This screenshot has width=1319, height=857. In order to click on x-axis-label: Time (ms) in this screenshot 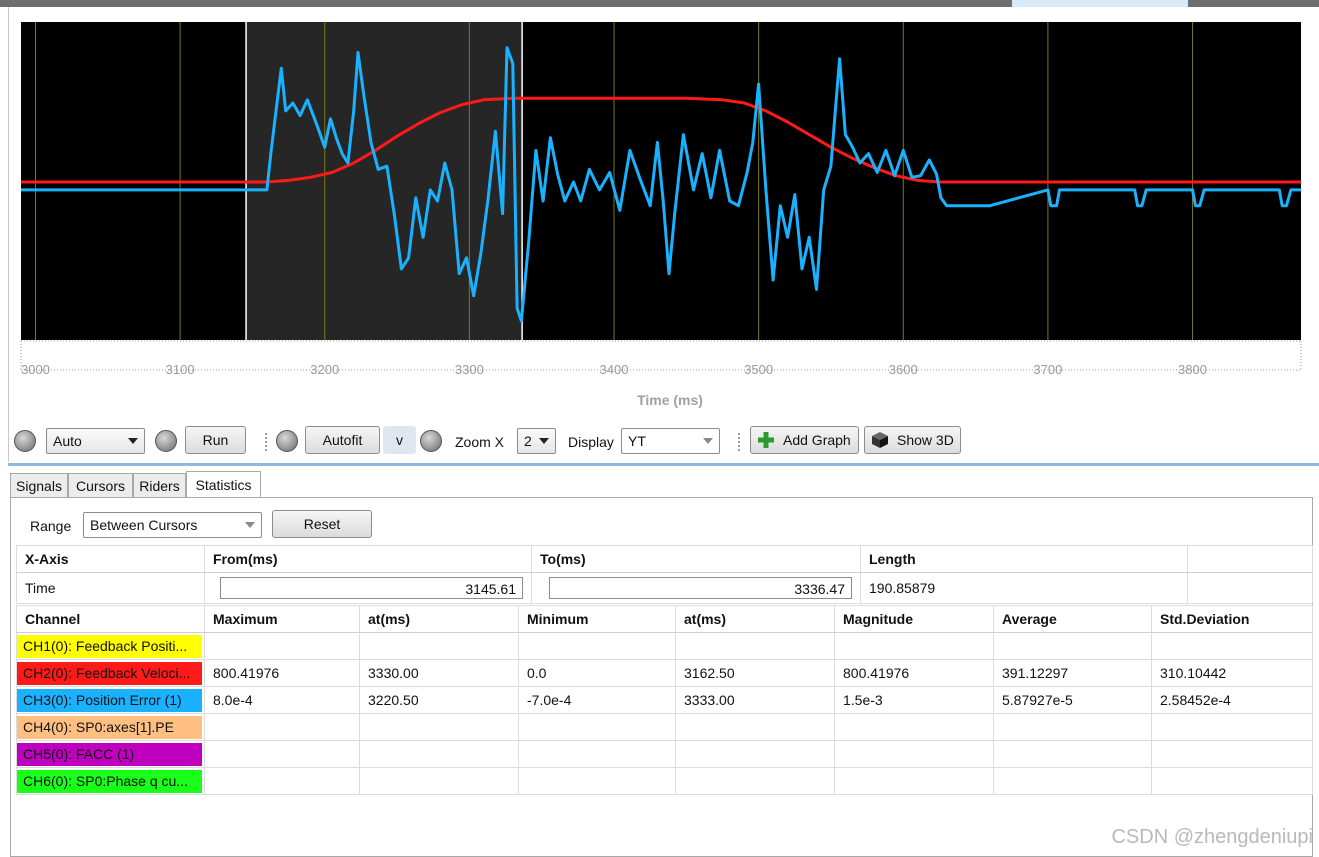, I will do `click(670, 400)`.